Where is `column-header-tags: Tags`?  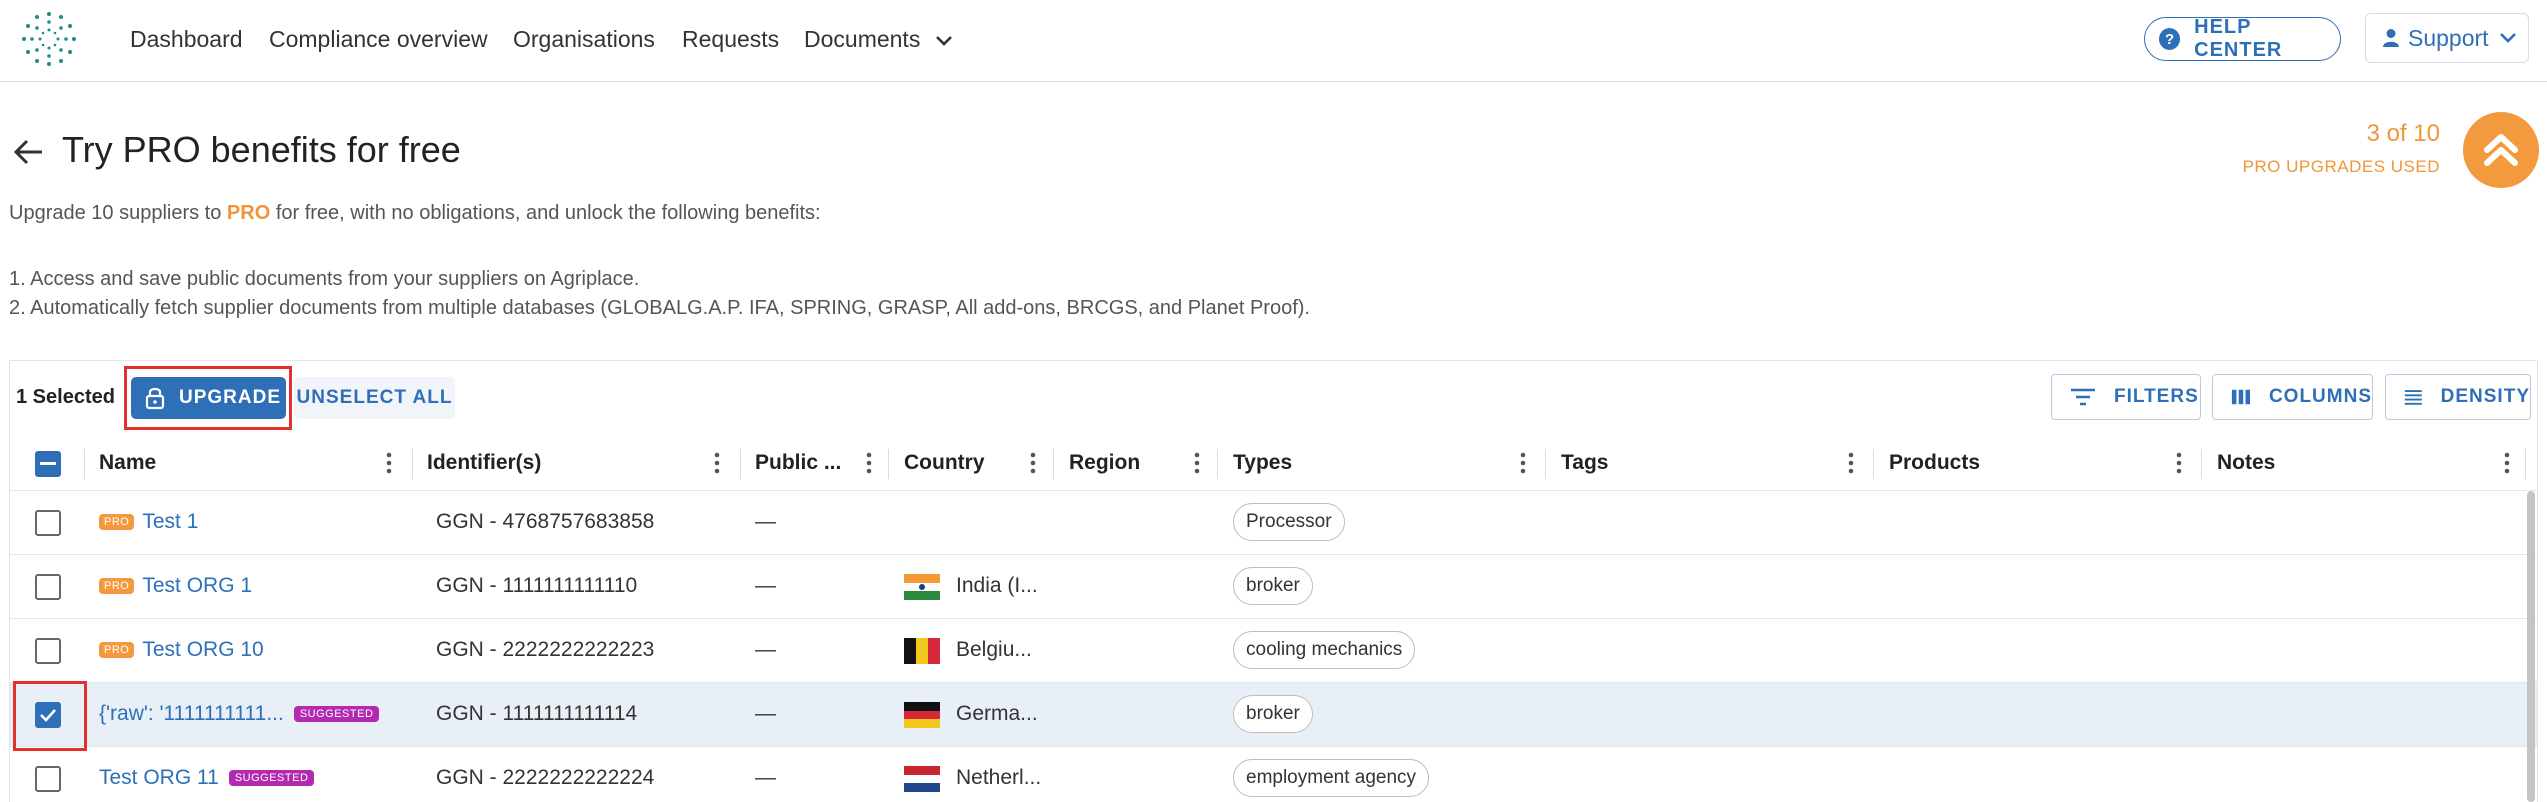
column-header-tags: Tags is located at coordinates (1584, 463).